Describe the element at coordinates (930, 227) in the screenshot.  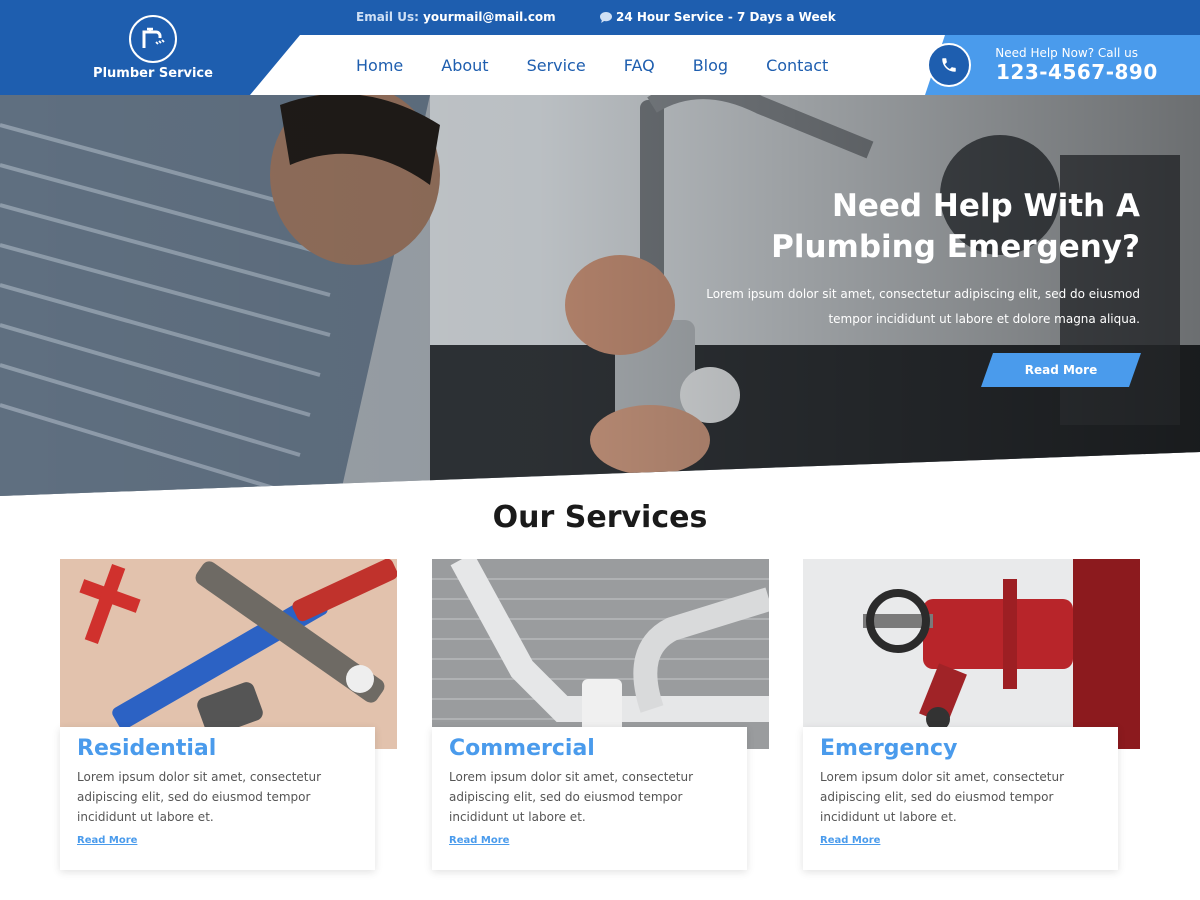
I see `hero-title: Need Help With A Plumbing Emergeny?` at that location.